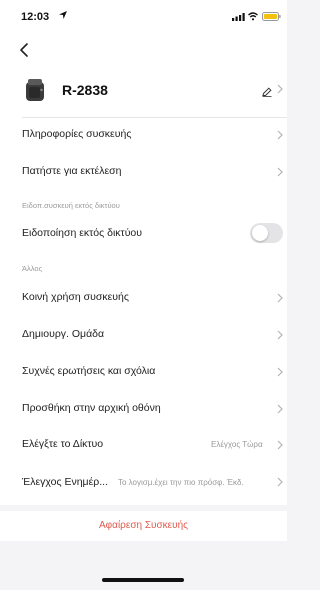 The width and height of the screenshot is (320, 590). I want to click on row-add-to-home-label: Προσθήκη στην αρχική οθόνη, so click(91, 408).